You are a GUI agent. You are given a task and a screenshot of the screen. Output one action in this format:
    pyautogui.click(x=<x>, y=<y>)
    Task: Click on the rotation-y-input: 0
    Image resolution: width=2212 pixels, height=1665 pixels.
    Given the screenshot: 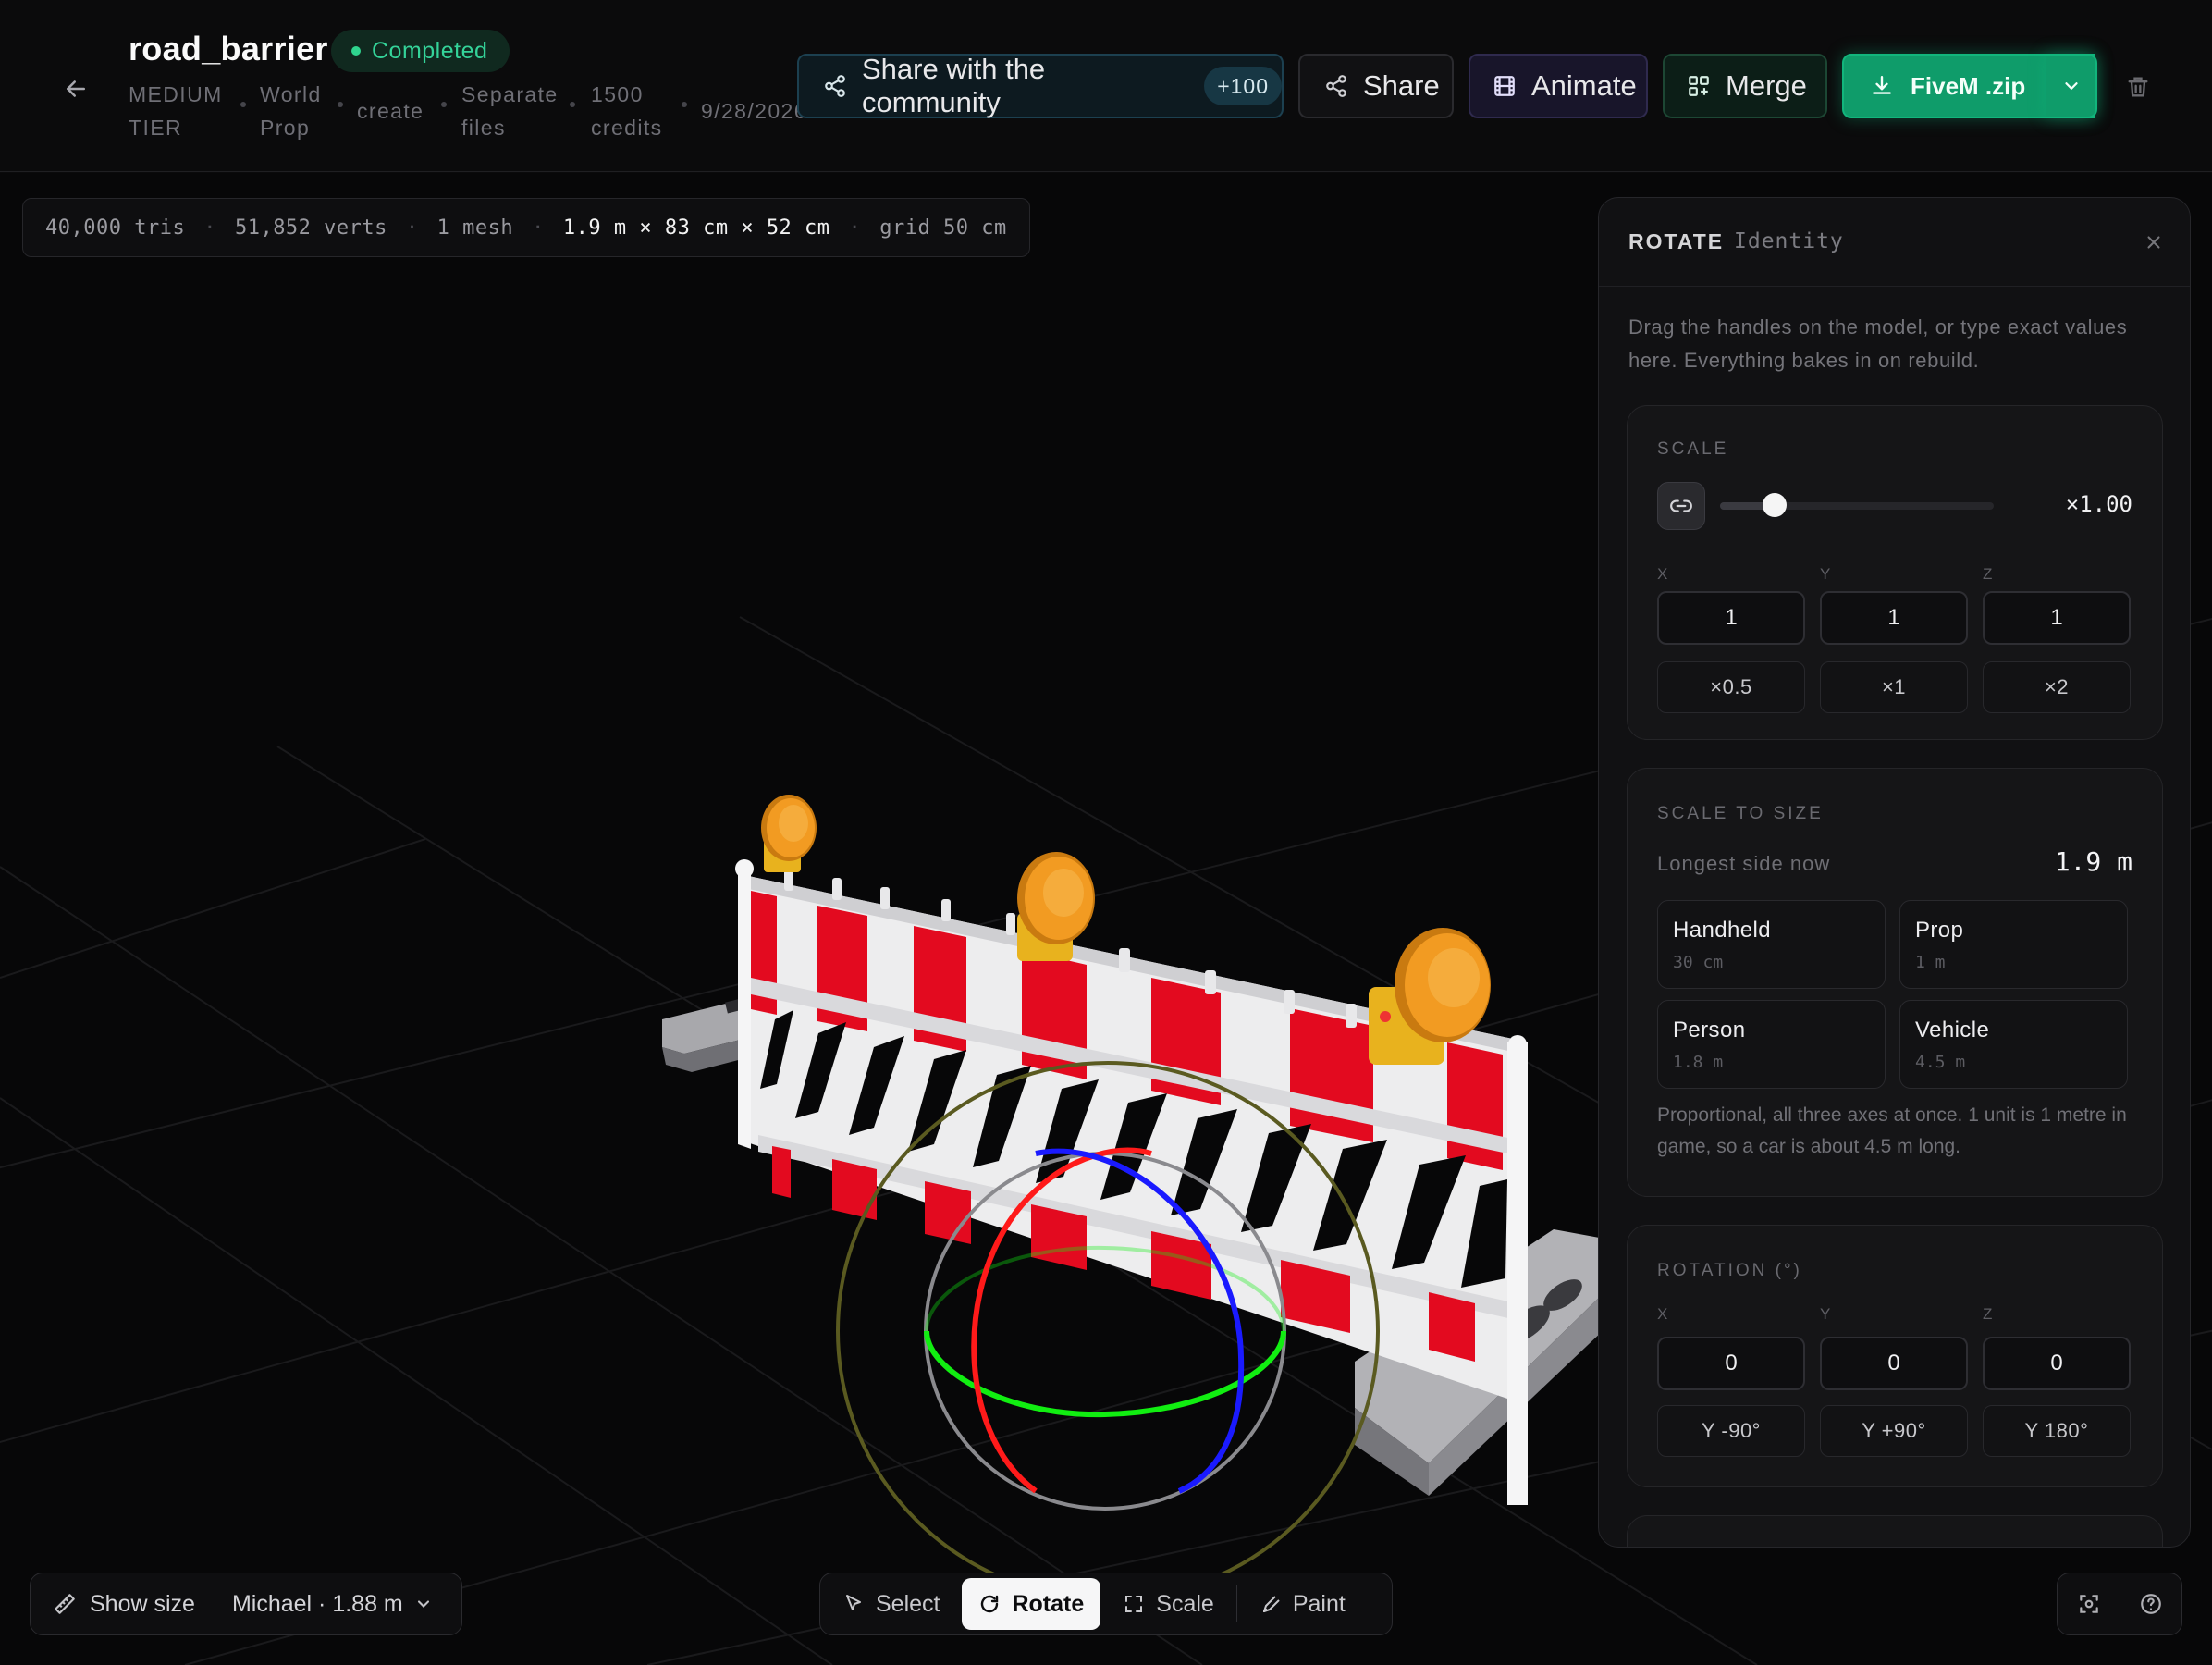 What is the action you would take?
    pyautogui.click(x=1894, y=1364)
    